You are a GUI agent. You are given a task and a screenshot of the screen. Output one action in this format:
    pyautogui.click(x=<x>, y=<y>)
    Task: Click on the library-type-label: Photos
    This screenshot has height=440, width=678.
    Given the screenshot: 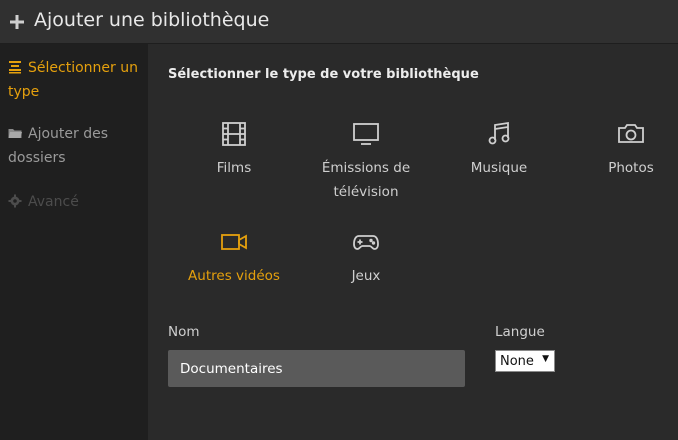 What is the action you would take?
    pyautogui.click(x=631, y=168)
    